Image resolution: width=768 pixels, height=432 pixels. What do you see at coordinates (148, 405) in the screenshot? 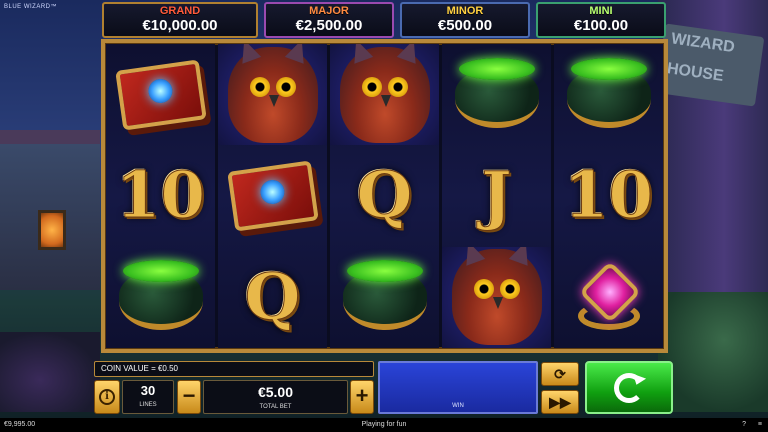
I see `lines-label: LINES` at bounding box center [148, 405].